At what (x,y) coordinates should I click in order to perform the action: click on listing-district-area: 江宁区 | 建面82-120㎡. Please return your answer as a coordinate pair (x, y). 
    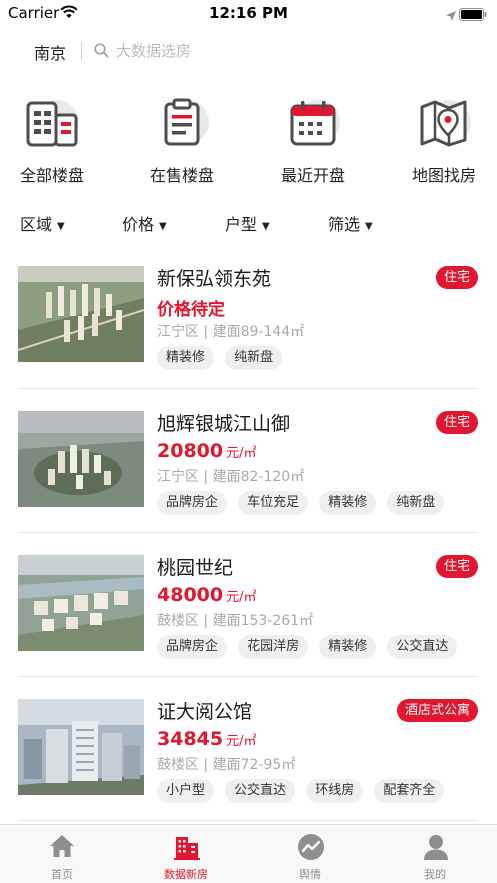
    Looking at the image, I should click on (231, 477).